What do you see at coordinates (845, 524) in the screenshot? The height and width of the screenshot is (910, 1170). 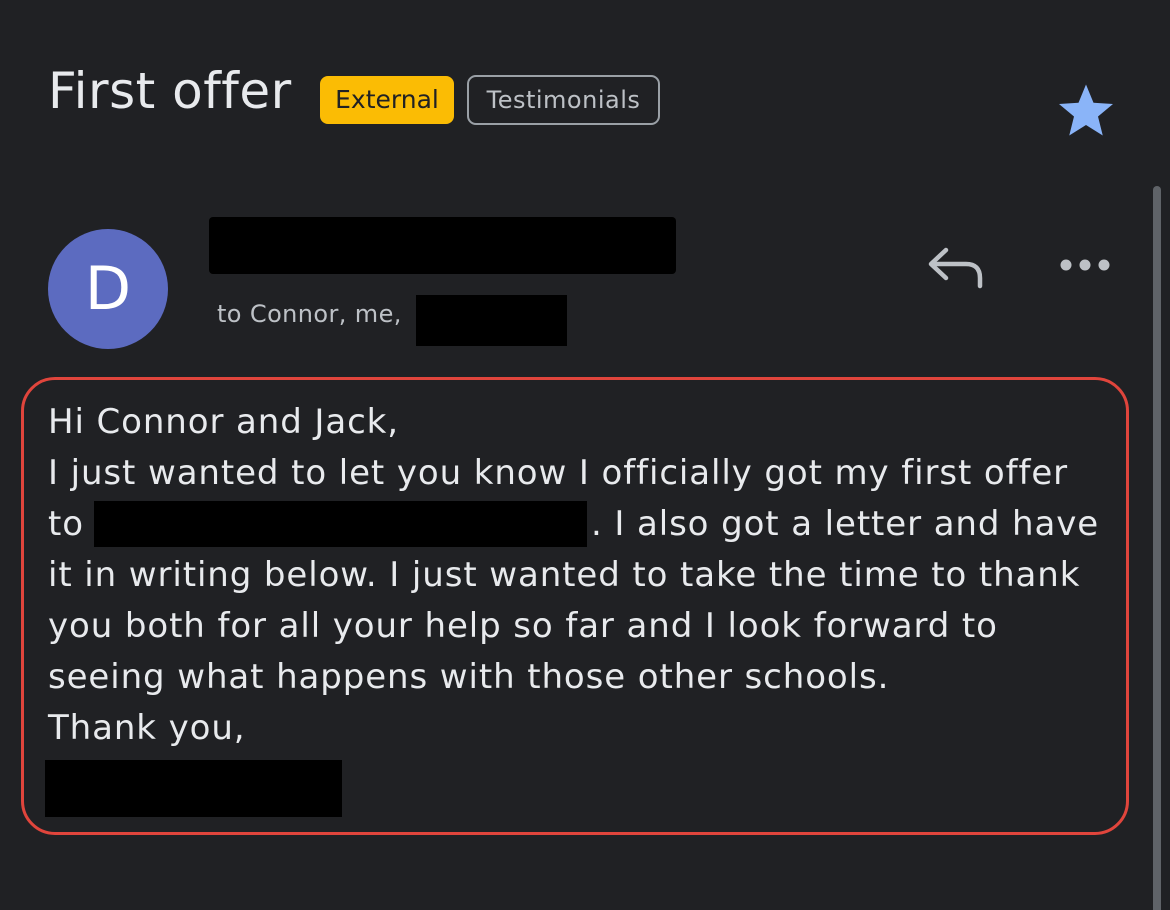 I see `body-line-2-end: . I also got a letter and have` at bounding box center [845, 524].